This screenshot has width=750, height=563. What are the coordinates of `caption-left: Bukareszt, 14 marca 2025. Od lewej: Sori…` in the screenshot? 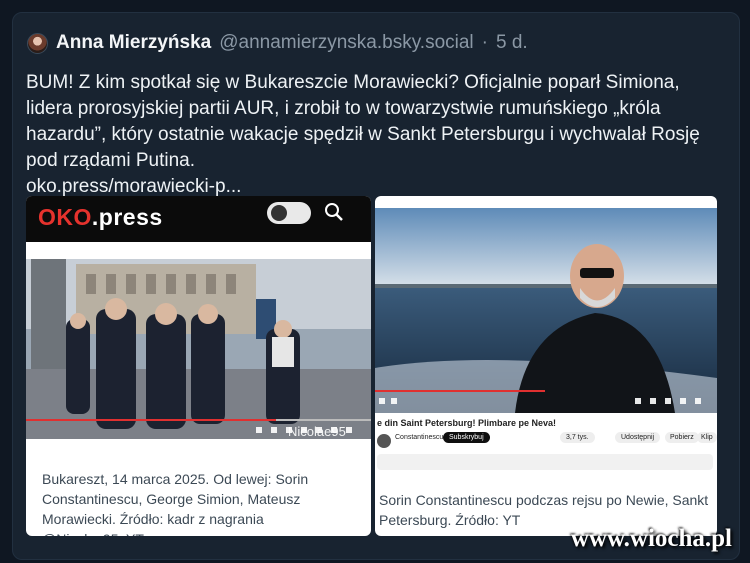 It's located at (175, 503).